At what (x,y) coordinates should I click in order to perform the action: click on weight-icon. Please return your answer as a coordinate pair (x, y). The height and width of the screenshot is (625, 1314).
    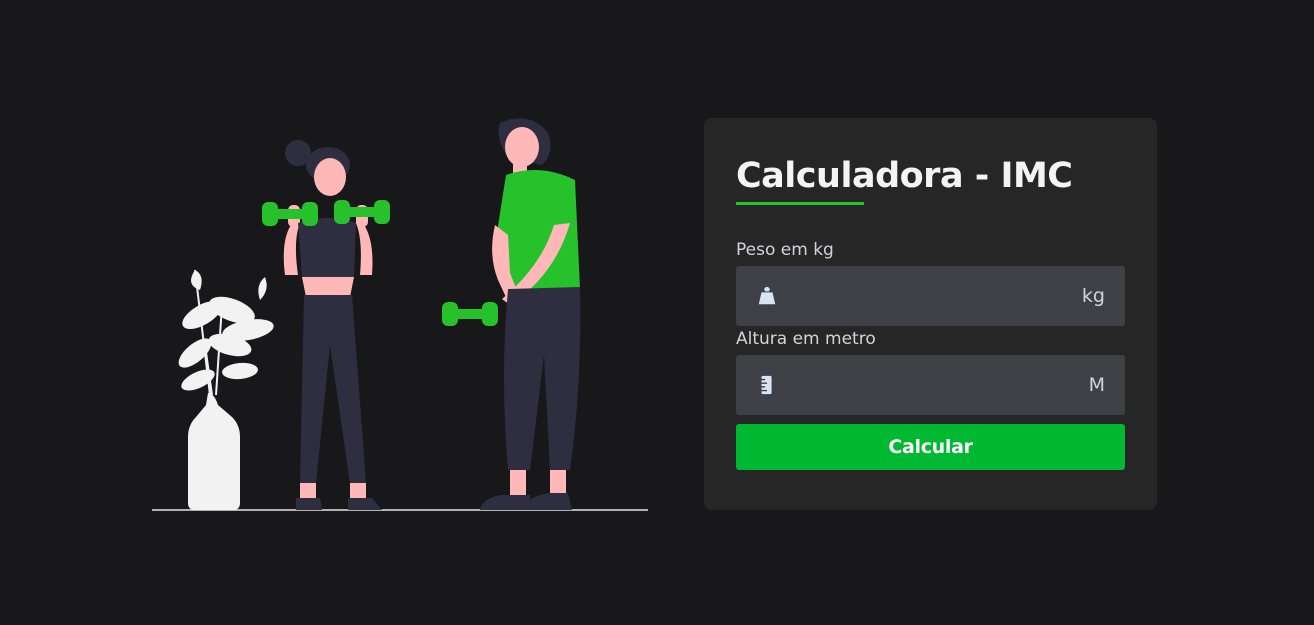
    Looking at the image, I should click on (767, 295).